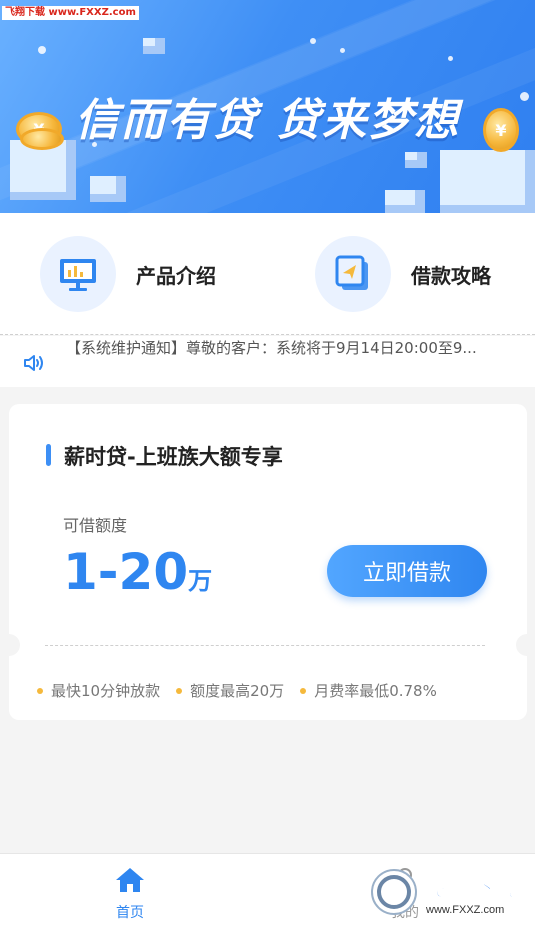 The image size is (535, 927). Describe the element at coordinates (130, 913) in the screenshot. I see `nav-home-label: 首页` at that location.